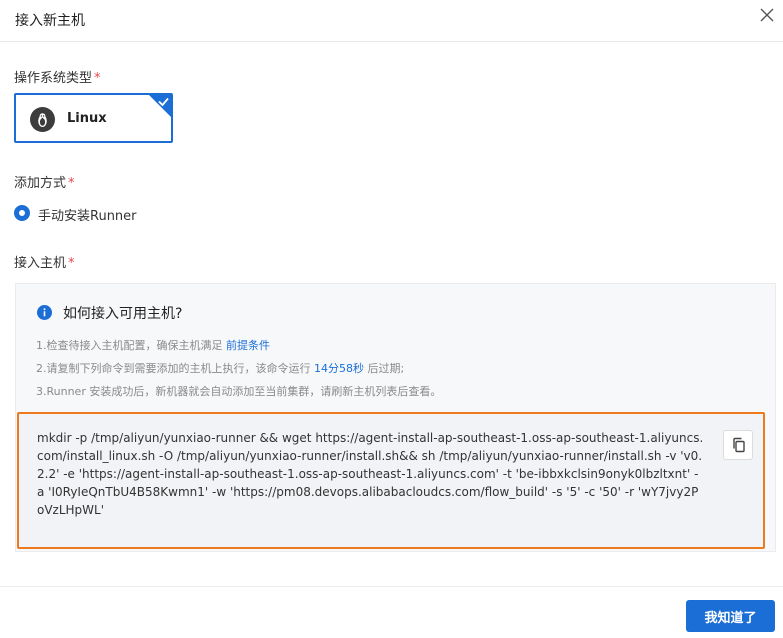 The height and width of the screenshot is (638, 783). I want to click on os-option-label: Linux, so click(87, 118).